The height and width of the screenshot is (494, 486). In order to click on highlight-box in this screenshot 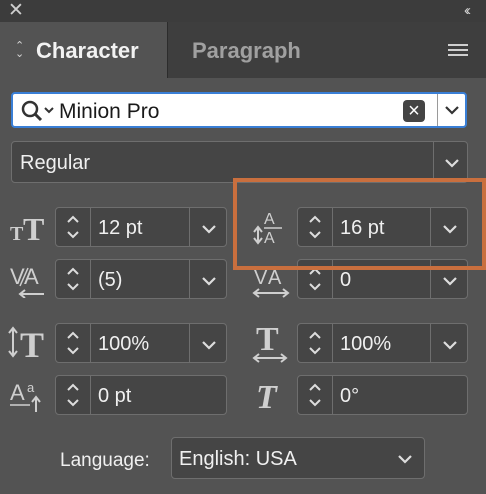, I will do `click(359, 224)`.